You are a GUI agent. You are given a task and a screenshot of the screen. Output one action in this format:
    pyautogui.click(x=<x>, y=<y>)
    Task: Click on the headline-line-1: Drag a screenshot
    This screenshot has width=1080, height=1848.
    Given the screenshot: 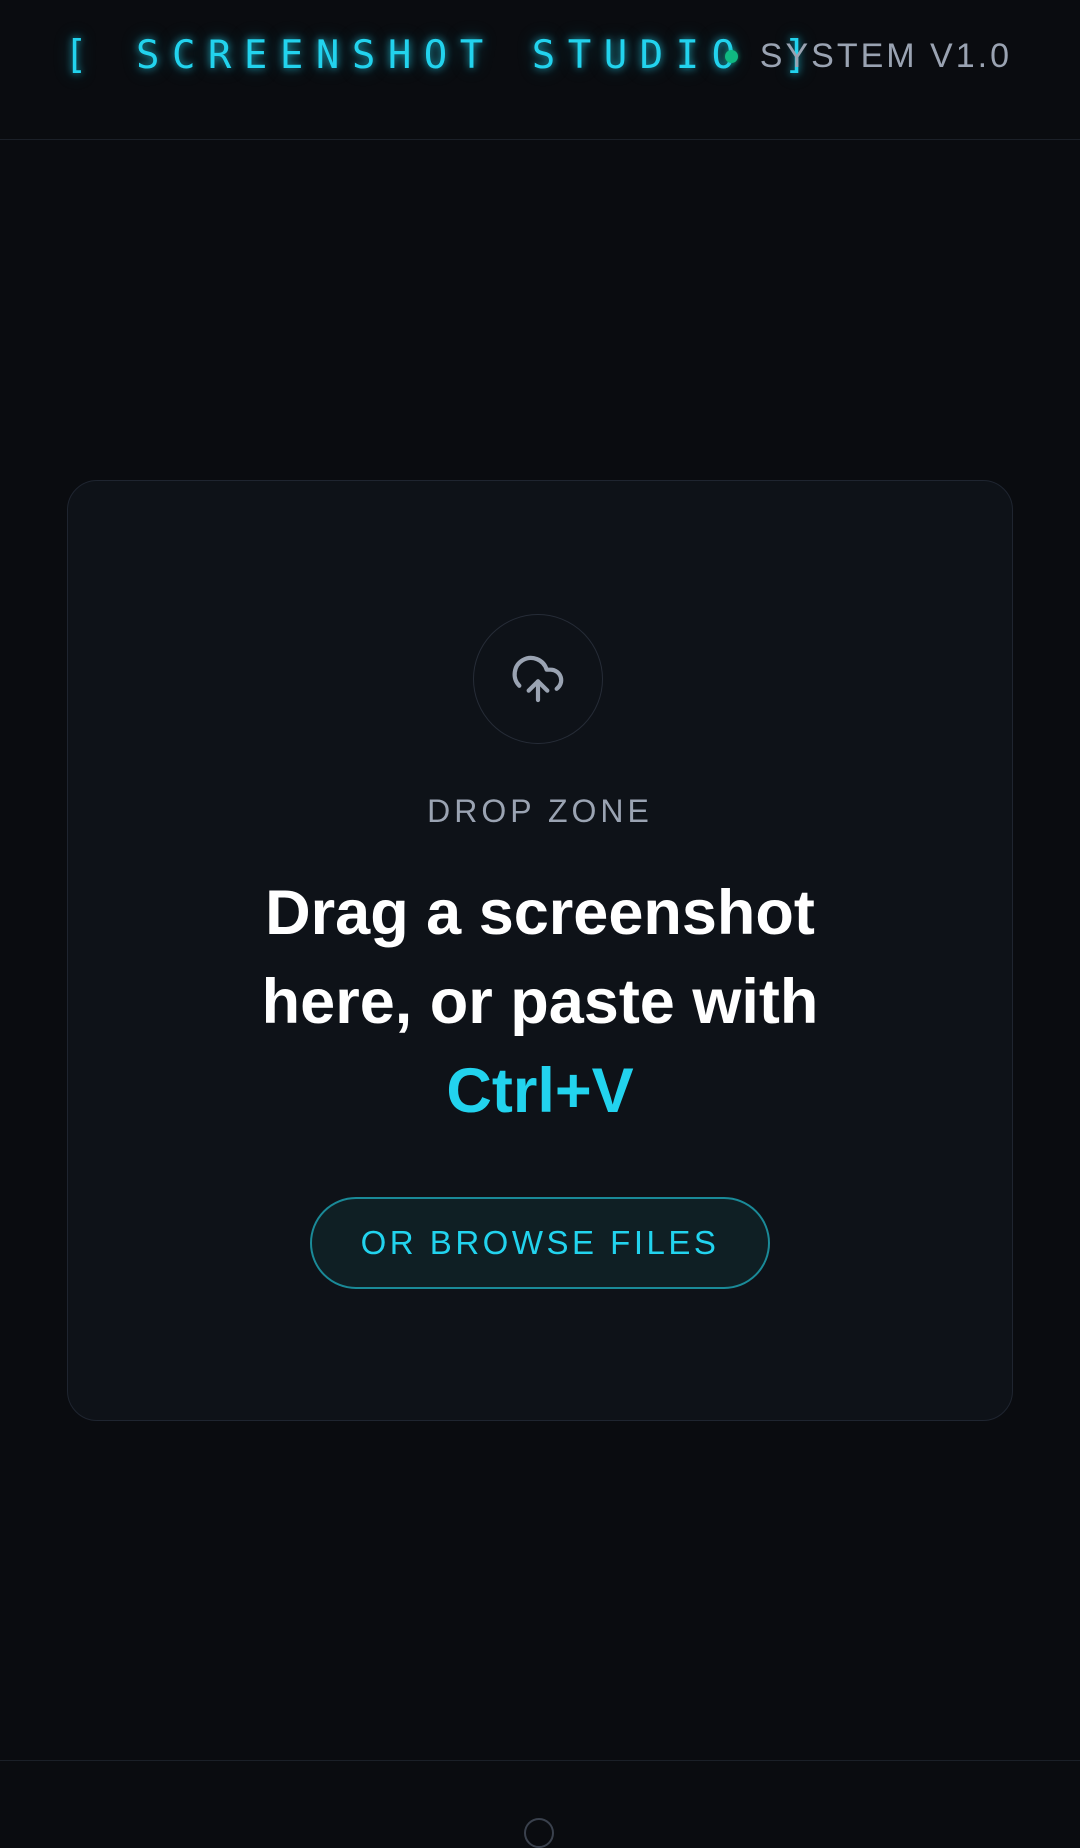 What is the action you would take?
    pyautogui.click(x=540, y=913)
    